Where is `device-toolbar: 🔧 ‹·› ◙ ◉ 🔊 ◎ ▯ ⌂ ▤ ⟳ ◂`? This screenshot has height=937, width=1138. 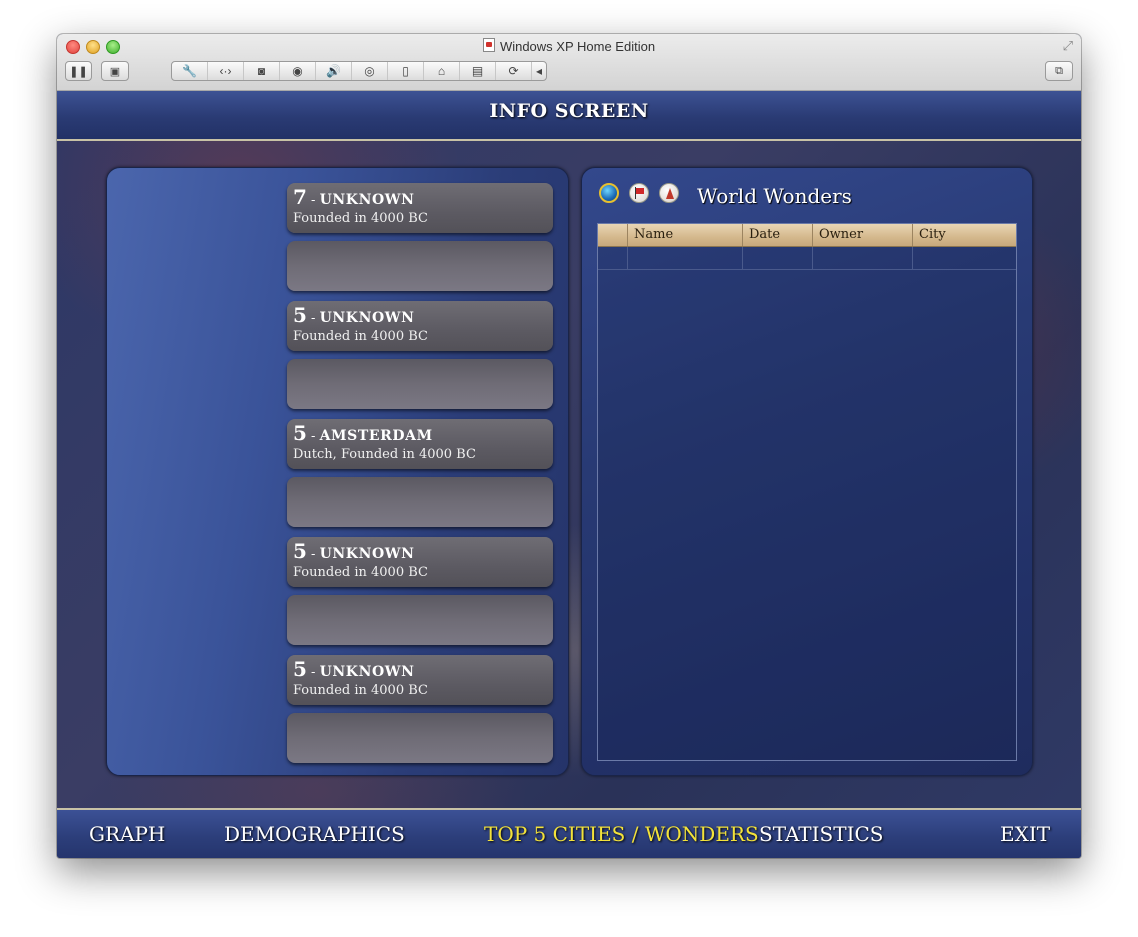
device-toolbar: 🔧 ‹·› ◙ ◉ 🔊 ◎ ▯ ⌂ ▤ ⟳ ◂ is located at coordinates (359, 71).